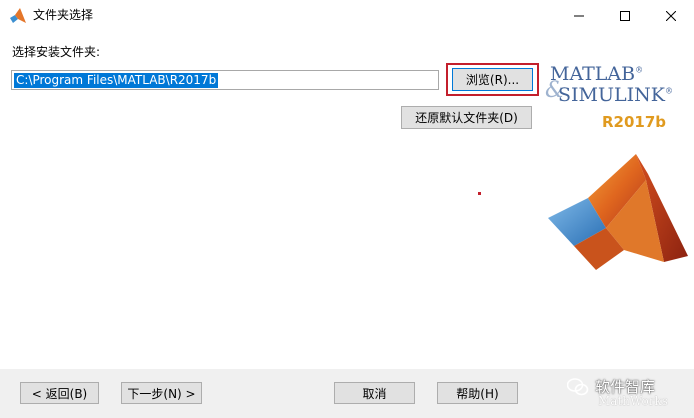  What do you see at coordinates (618, 212) in the screenshot?
I see `matlab-membrane-logo` at bounding box center [618, 212].